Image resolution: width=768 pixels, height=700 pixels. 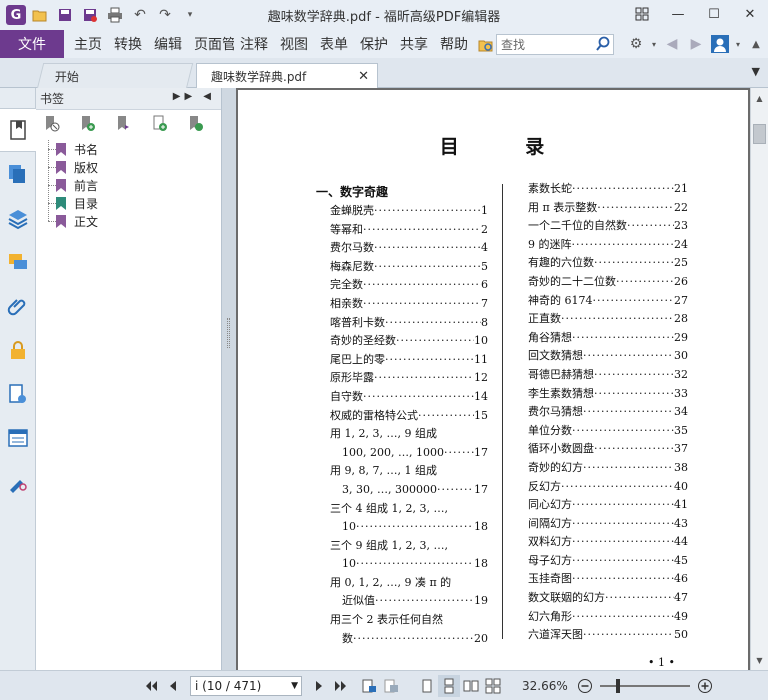 I want to click on toc-entry: 循环小数圆盘 37, so click(x=607, y=449).